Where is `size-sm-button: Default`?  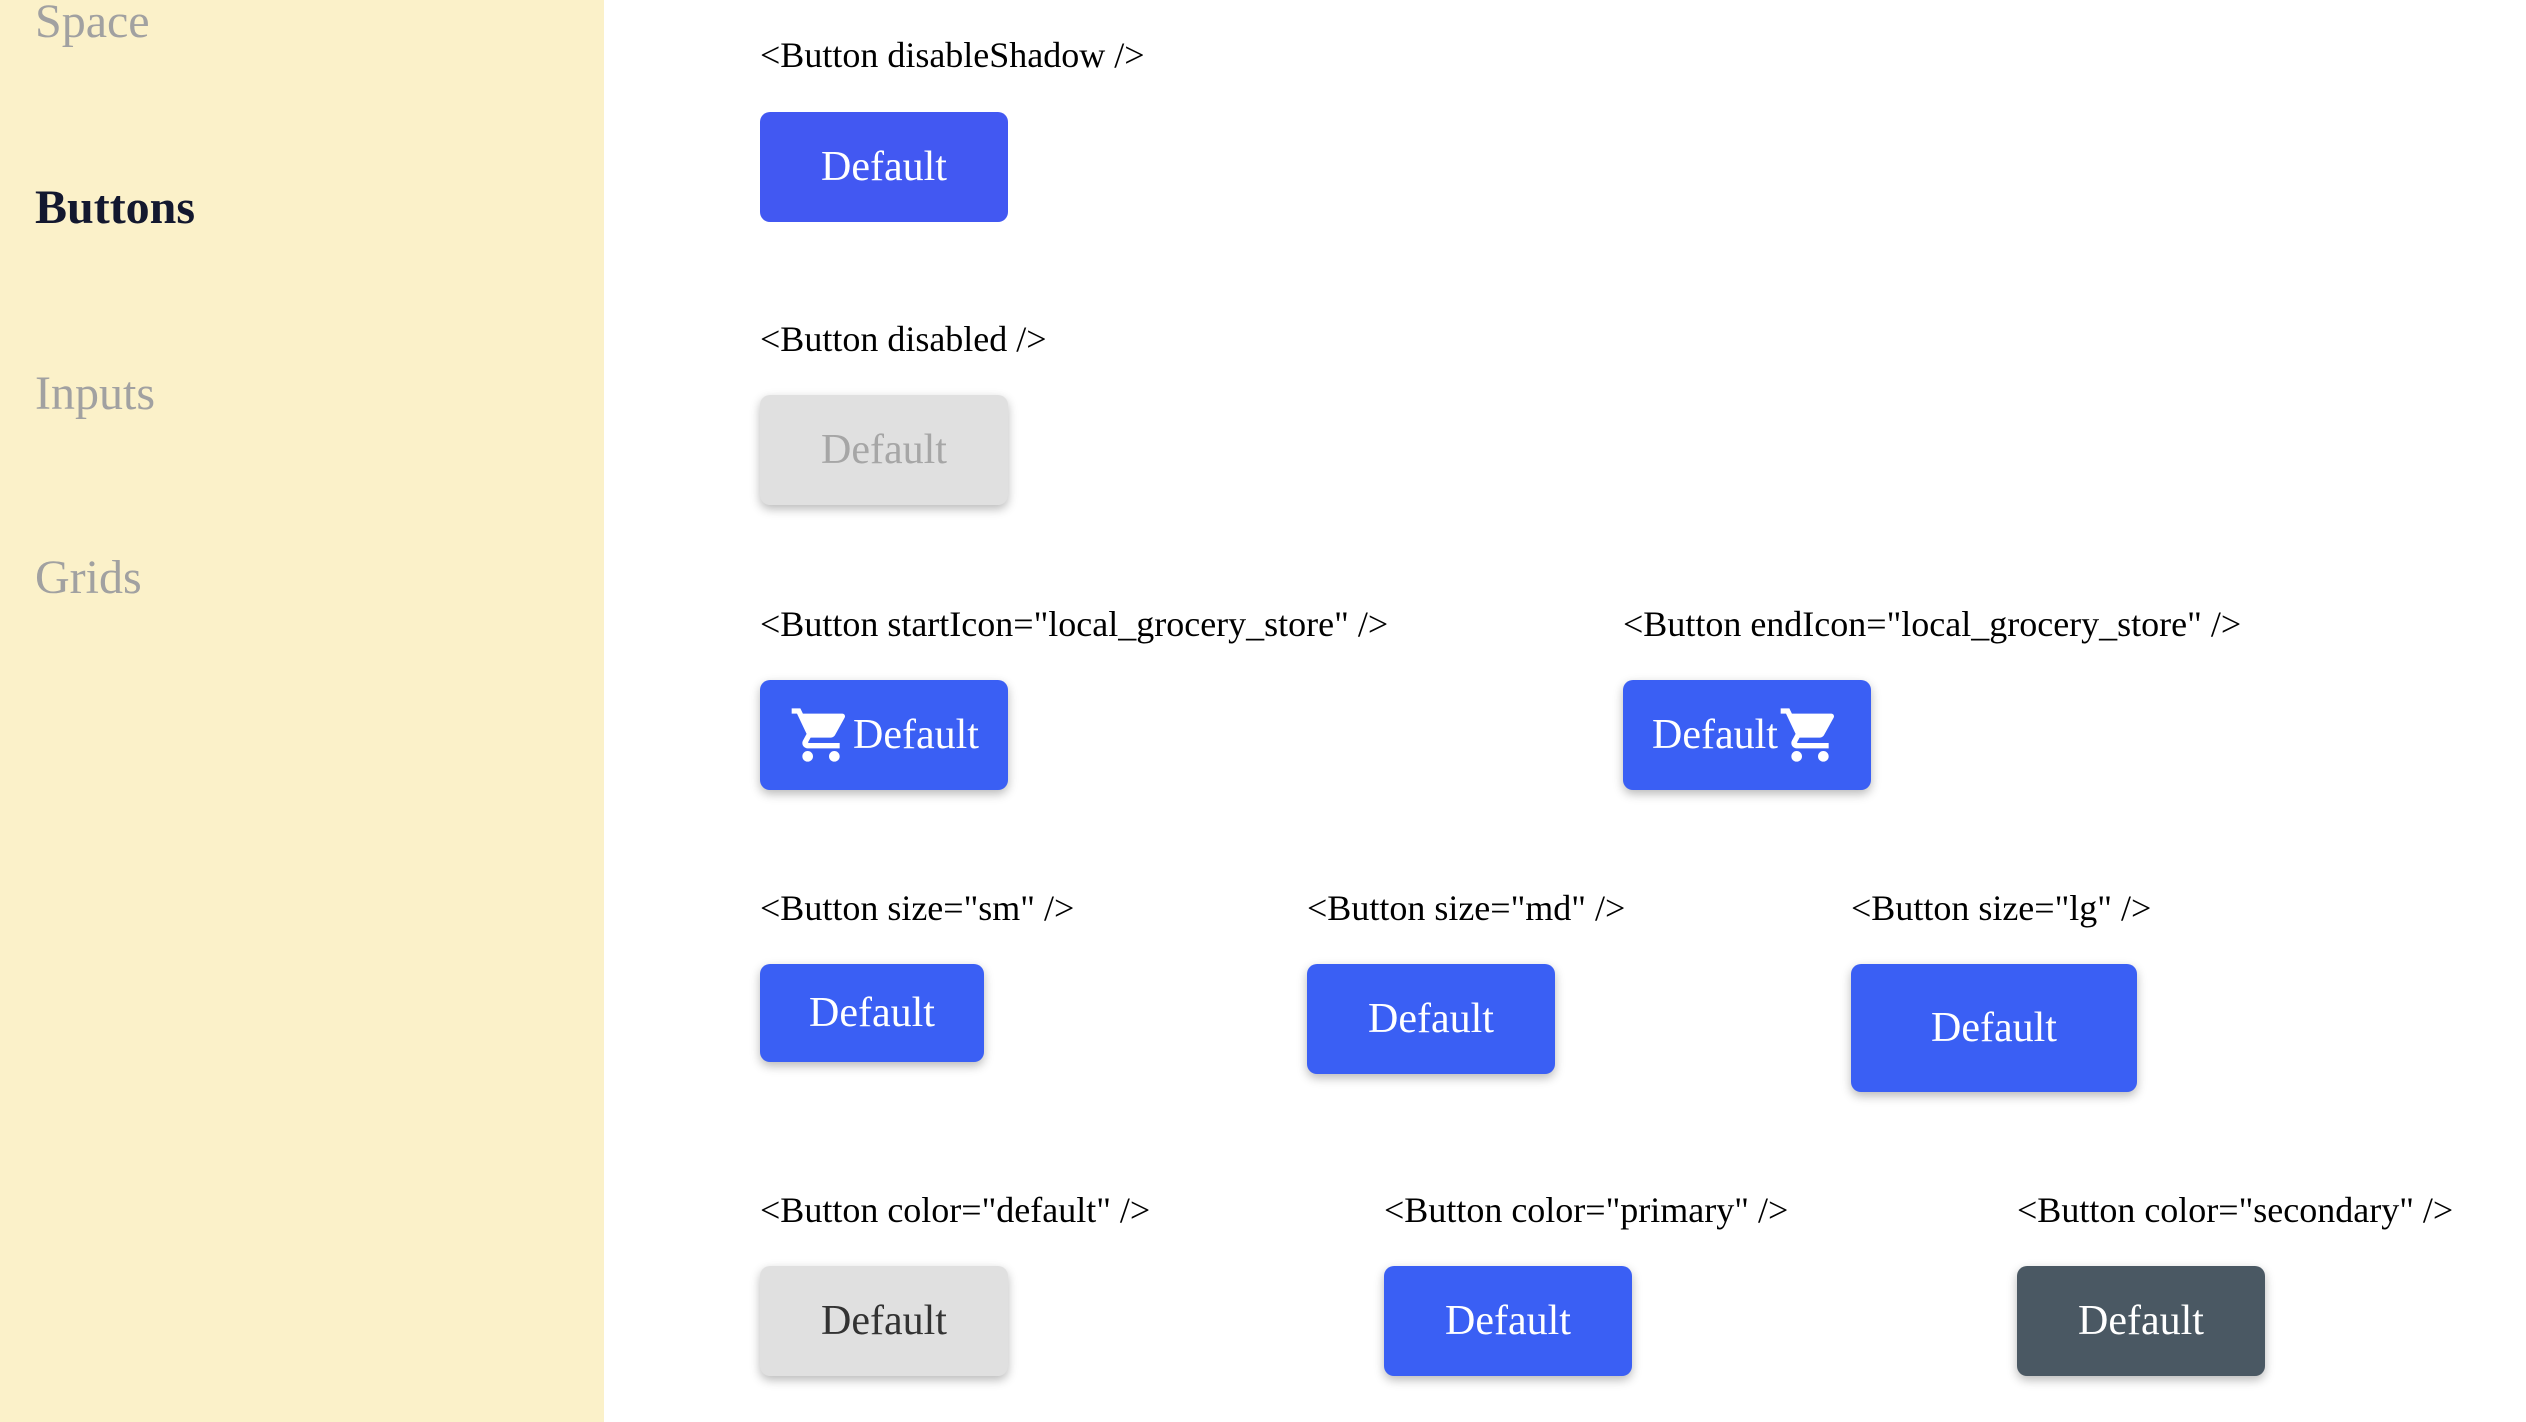 size-sm-button: Default is located at coordinates (872, 1013).